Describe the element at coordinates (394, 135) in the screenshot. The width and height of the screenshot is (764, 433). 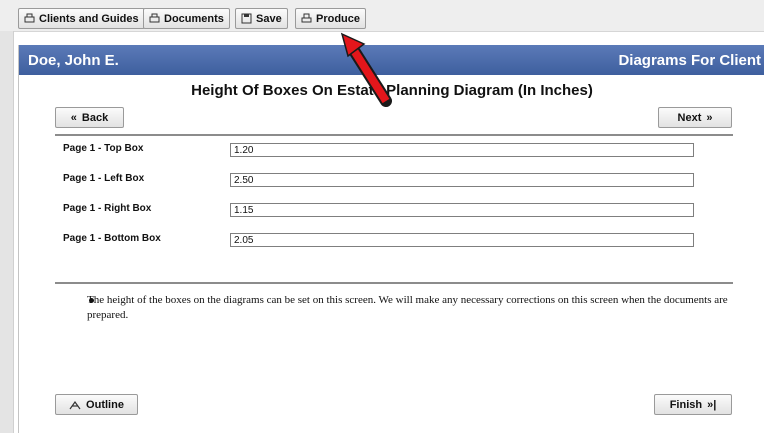
I see `top-divider` at that location.